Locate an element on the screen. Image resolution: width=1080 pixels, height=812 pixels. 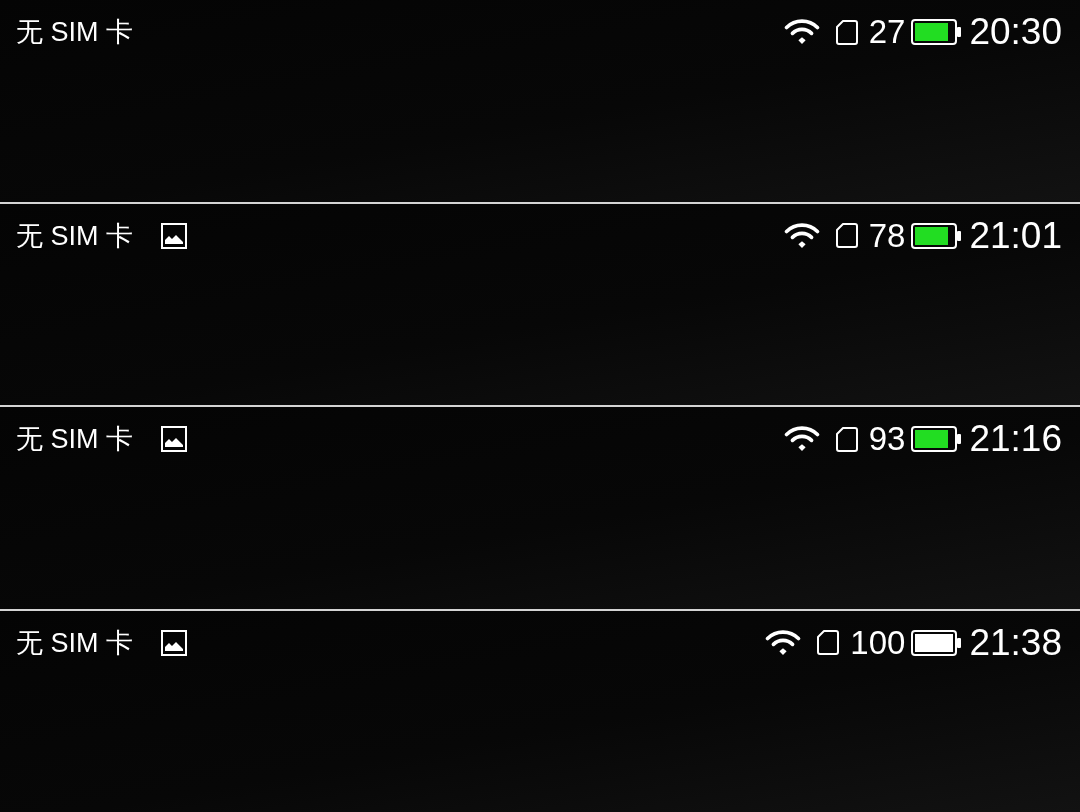
clock-time: 20:30 is located at coordinates (1015, 32).